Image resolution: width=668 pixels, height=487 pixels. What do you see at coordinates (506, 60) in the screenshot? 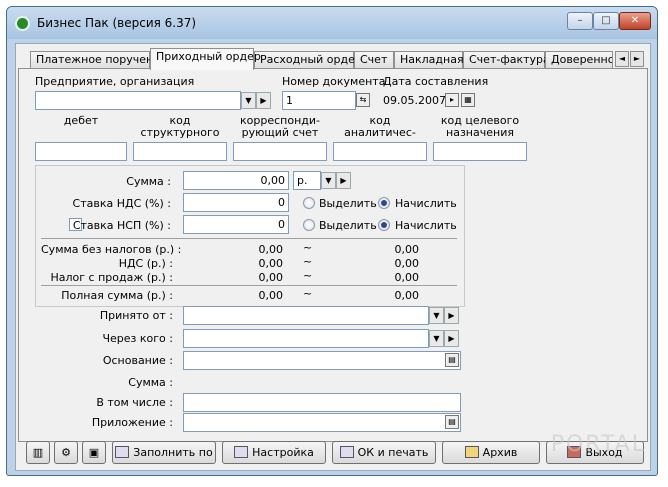
I see `tab-tax-invoice: Счет-фактура` at bounding box center [506, 60].